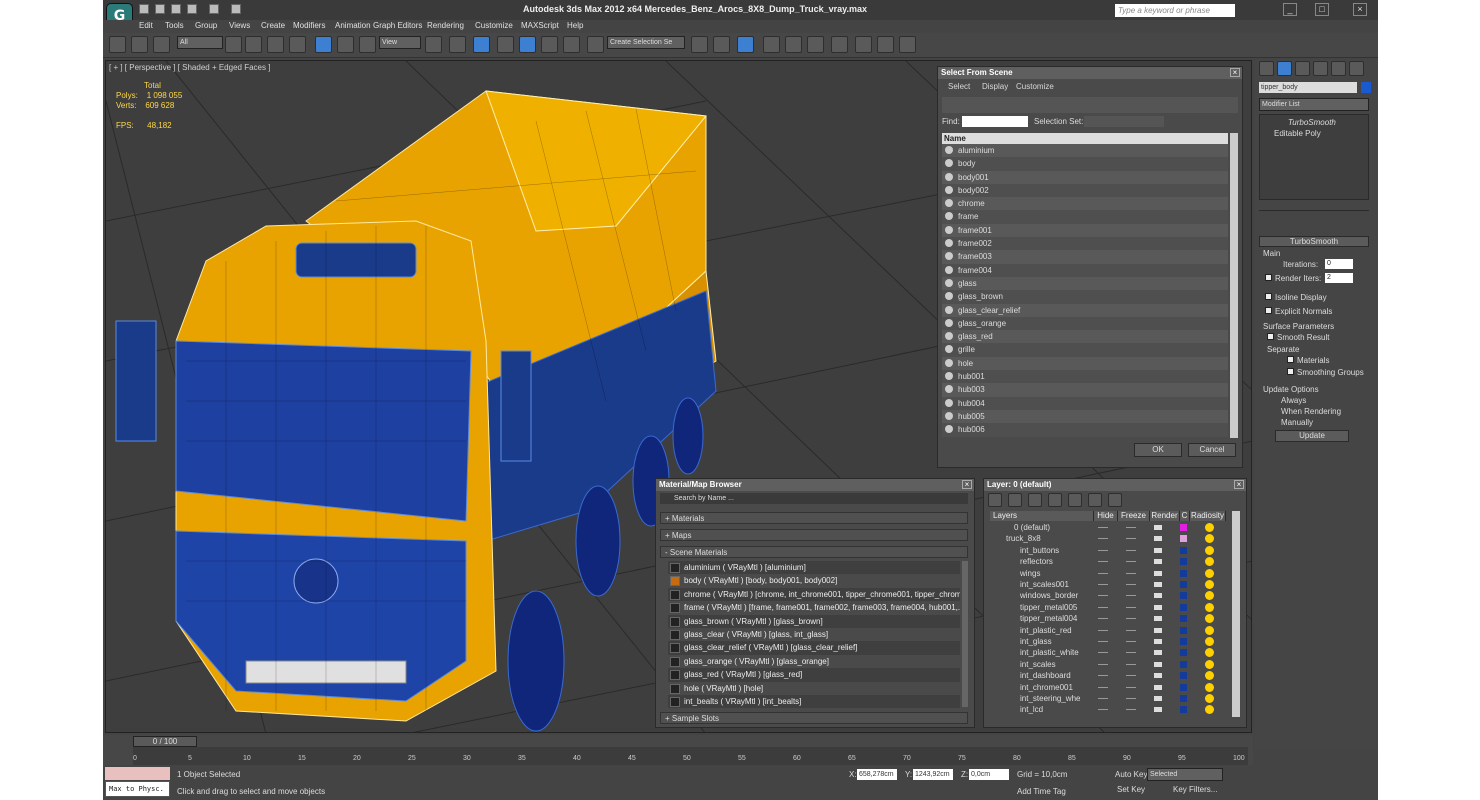  What do you see at coordinates (1095, 500) in the screenshot?
I see `hide-all-icon` at bounding box center [1095, 500].